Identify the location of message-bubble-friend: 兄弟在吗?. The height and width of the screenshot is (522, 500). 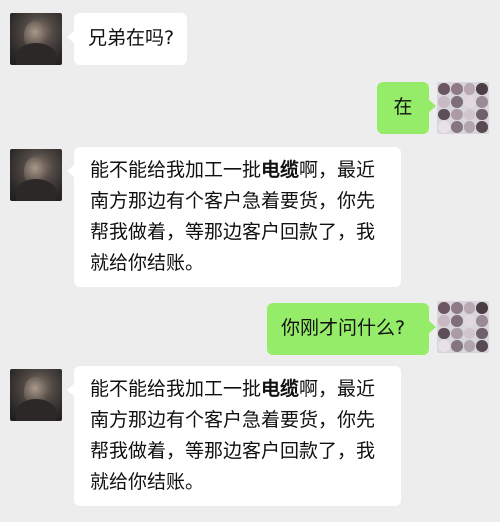
(127, 39).